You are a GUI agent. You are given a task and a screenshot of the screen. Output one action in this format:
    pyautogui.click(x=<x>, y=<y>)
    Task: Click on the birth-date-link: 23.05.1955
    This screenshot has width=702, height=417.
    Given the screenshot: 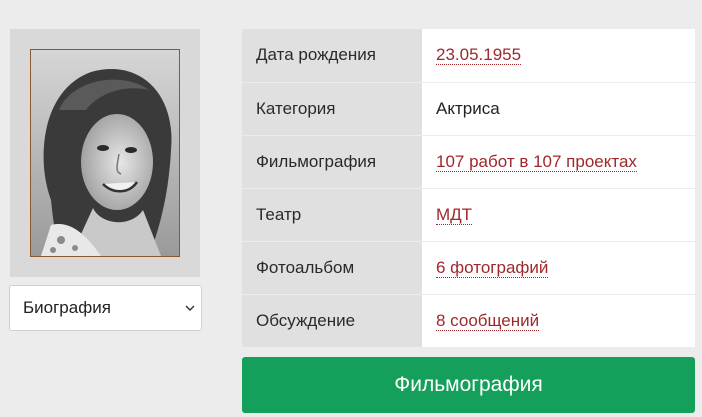 What is the action you would take?
    pyautogui.click(x=479, y=55)
    